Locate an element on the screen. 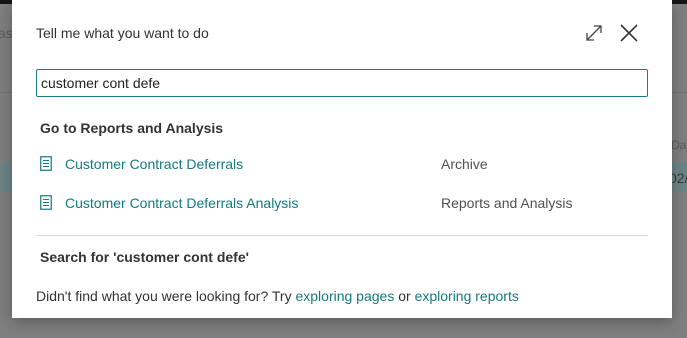 This screenshot has height=338, width=687. background-left-text: as is located at coordinates (6, 33).